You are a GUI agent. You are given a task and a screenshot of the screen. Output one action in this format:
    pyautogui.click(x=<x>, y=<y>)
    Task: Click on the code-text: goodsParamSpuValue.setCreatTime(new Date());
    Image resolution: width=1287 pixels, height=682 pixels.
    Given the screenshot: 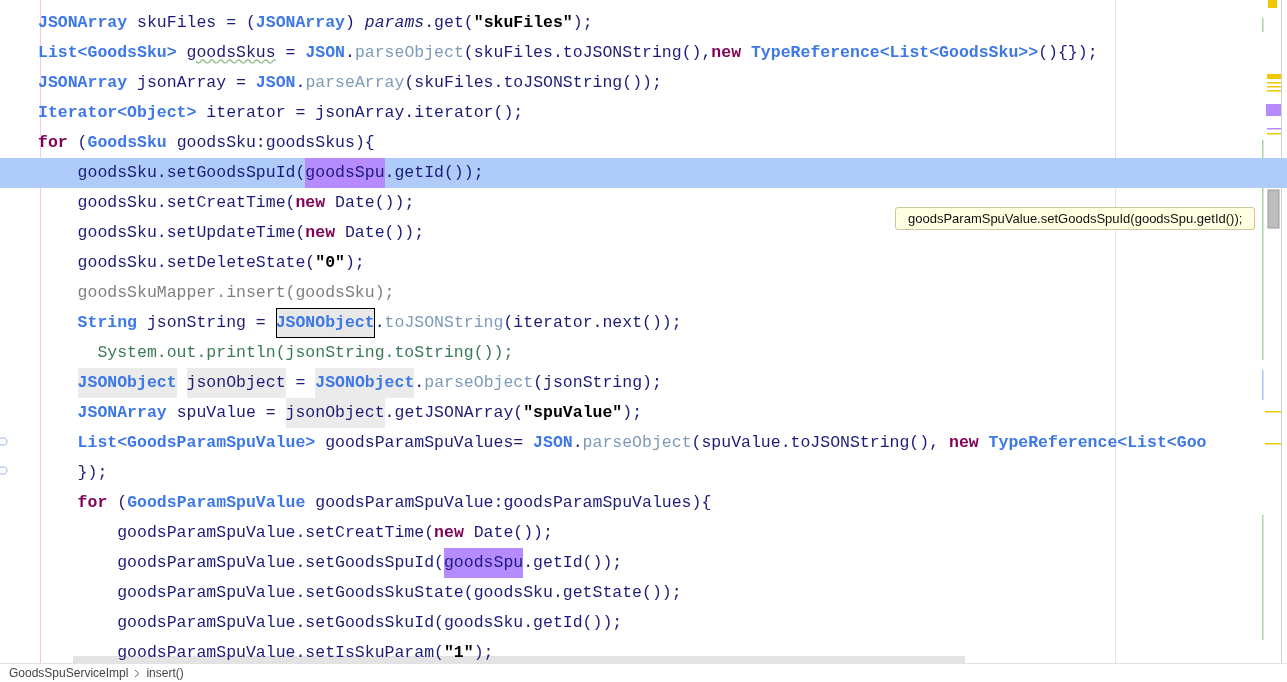 What is the action you would take?
    pyautogui.click(x=334, y=533)
    